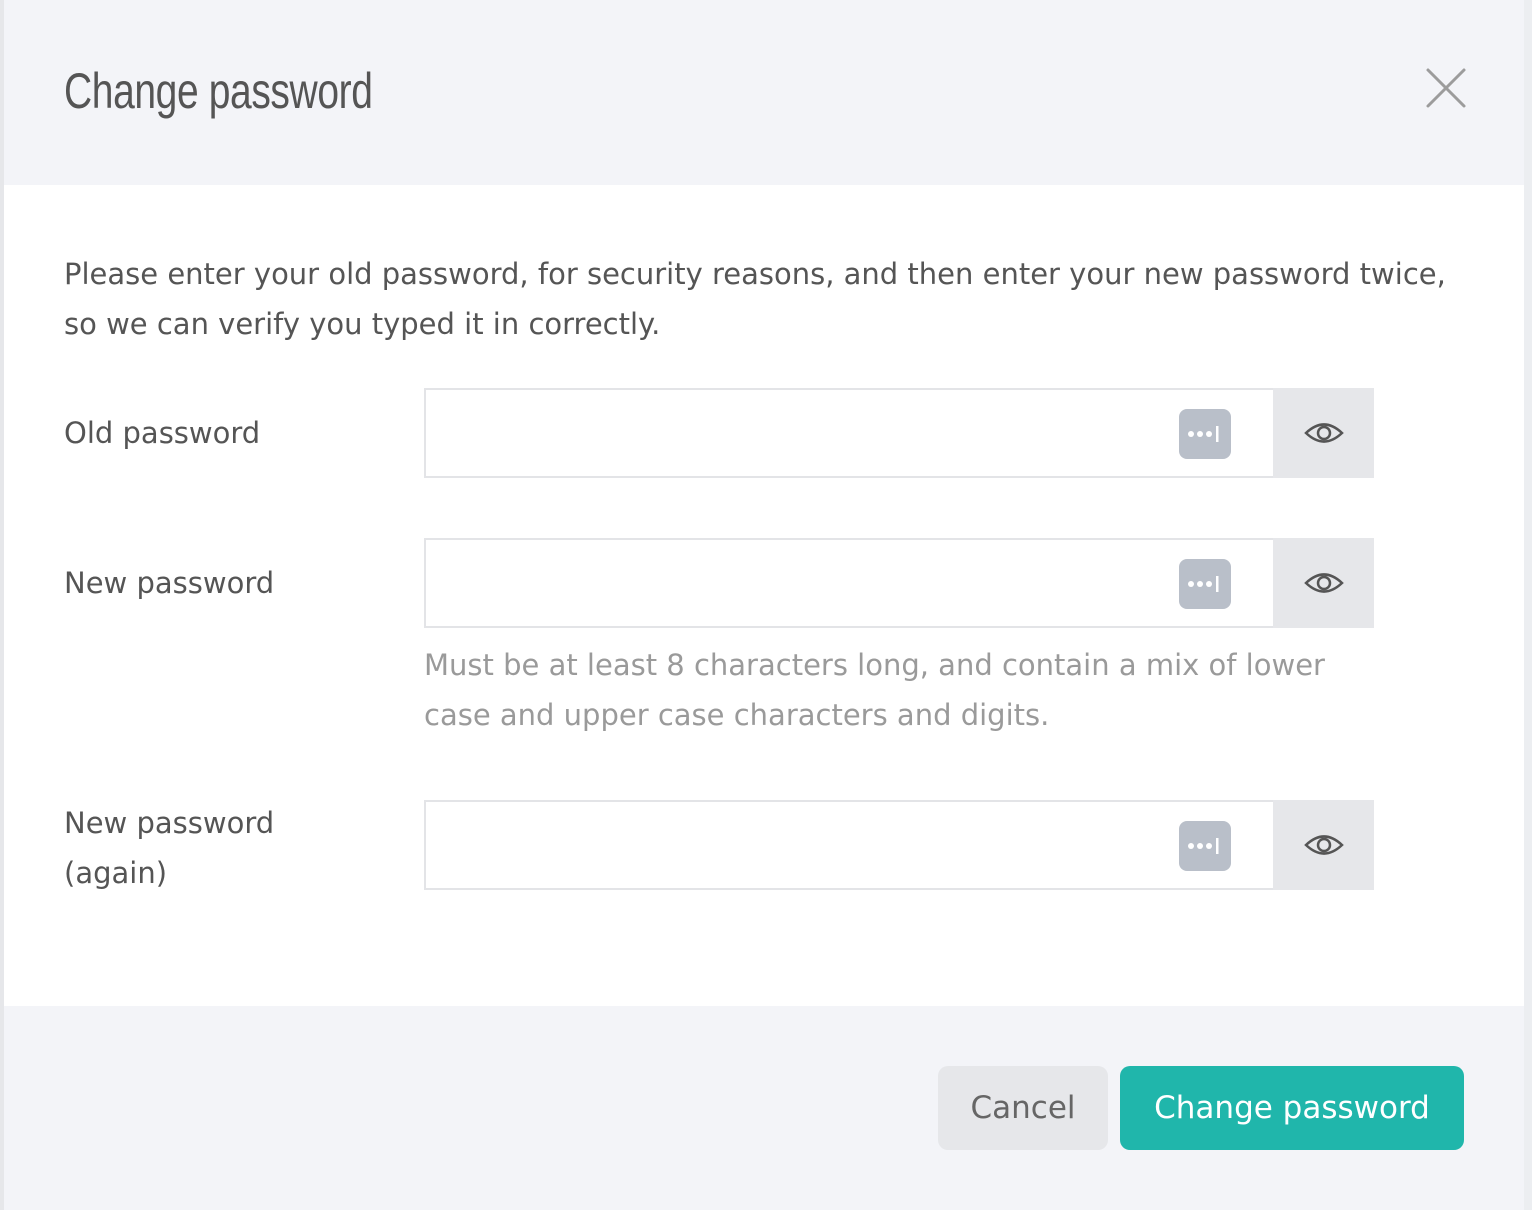 Image resolution: width=1532 pixels, height=1210 pixels. What do you see at coordinates (169, 848) in the screenshot?
I see `confirm-password-label: New password (again)` at bounding box center [169, 848].